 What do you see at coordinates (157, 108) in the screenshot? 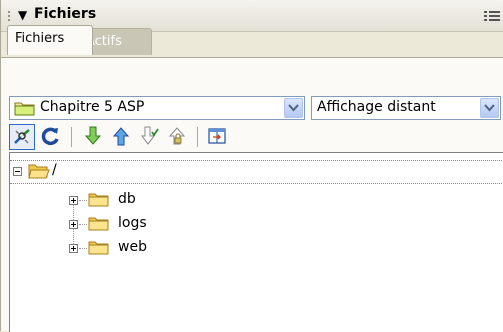
I see `site-select: Chapitre 5 ASP` at bounding box center [157, 108].